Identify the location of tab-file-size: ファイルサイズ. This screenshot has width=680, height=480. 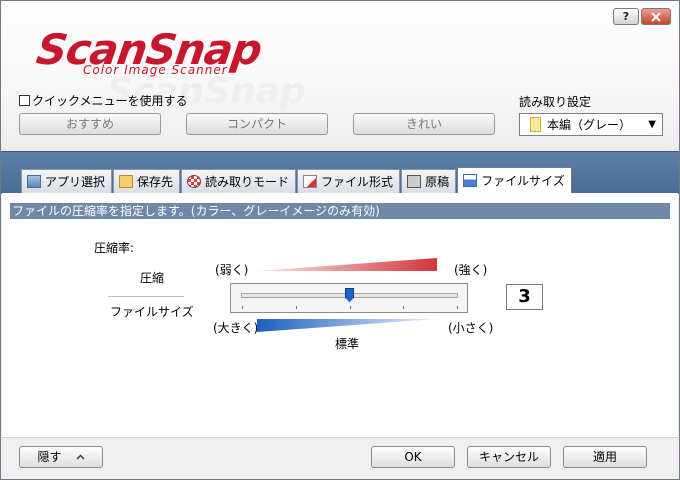
(514, 180).